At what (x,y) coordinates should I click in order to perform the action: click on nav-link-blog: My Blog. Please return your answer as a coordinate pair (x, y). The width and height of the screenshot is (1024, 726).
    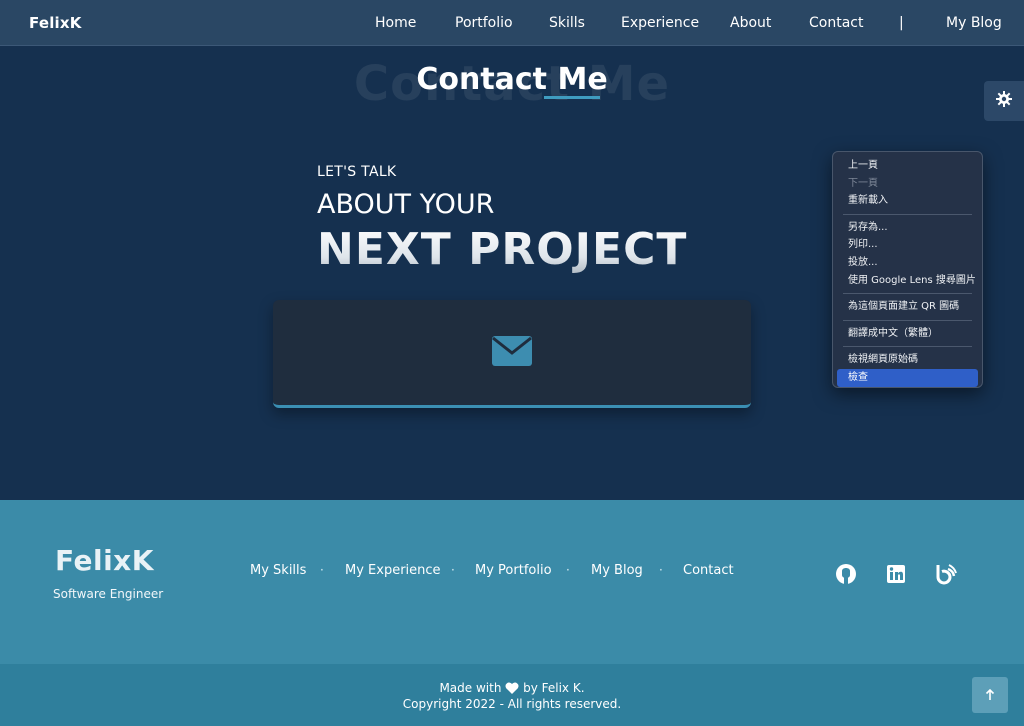
    Looking at the image, I should click on (974, 23).